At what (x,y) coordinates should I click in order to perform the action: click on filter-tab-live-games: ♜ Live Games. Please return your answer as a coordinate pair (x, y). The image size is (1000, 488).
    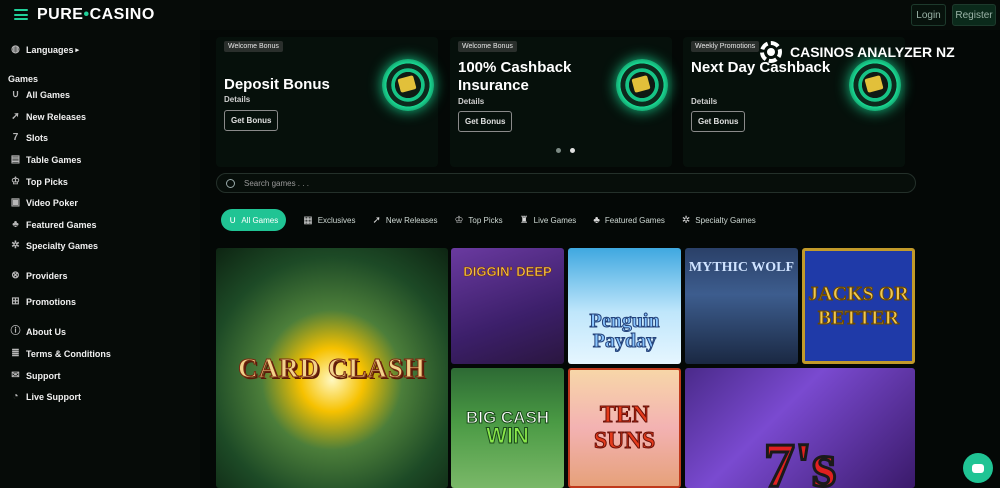
    Looking at the image, I should click on (548, 220).